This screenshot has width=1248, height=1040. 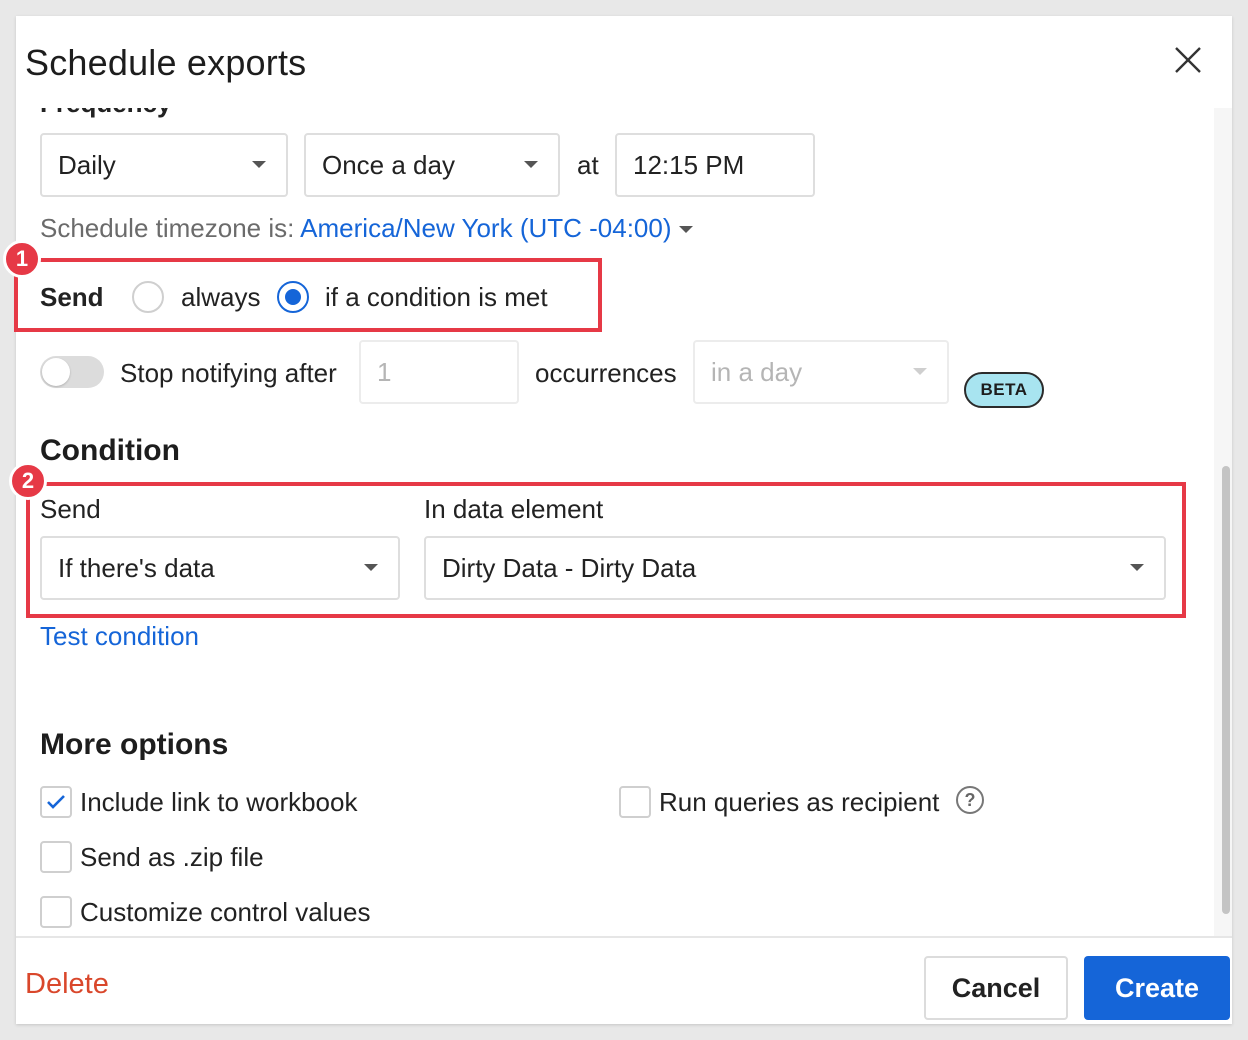 What do you see at coordinates (119, 636) in the screenshot?
I see `test-condition-link: Test condition` at bounding box center [119, 636].